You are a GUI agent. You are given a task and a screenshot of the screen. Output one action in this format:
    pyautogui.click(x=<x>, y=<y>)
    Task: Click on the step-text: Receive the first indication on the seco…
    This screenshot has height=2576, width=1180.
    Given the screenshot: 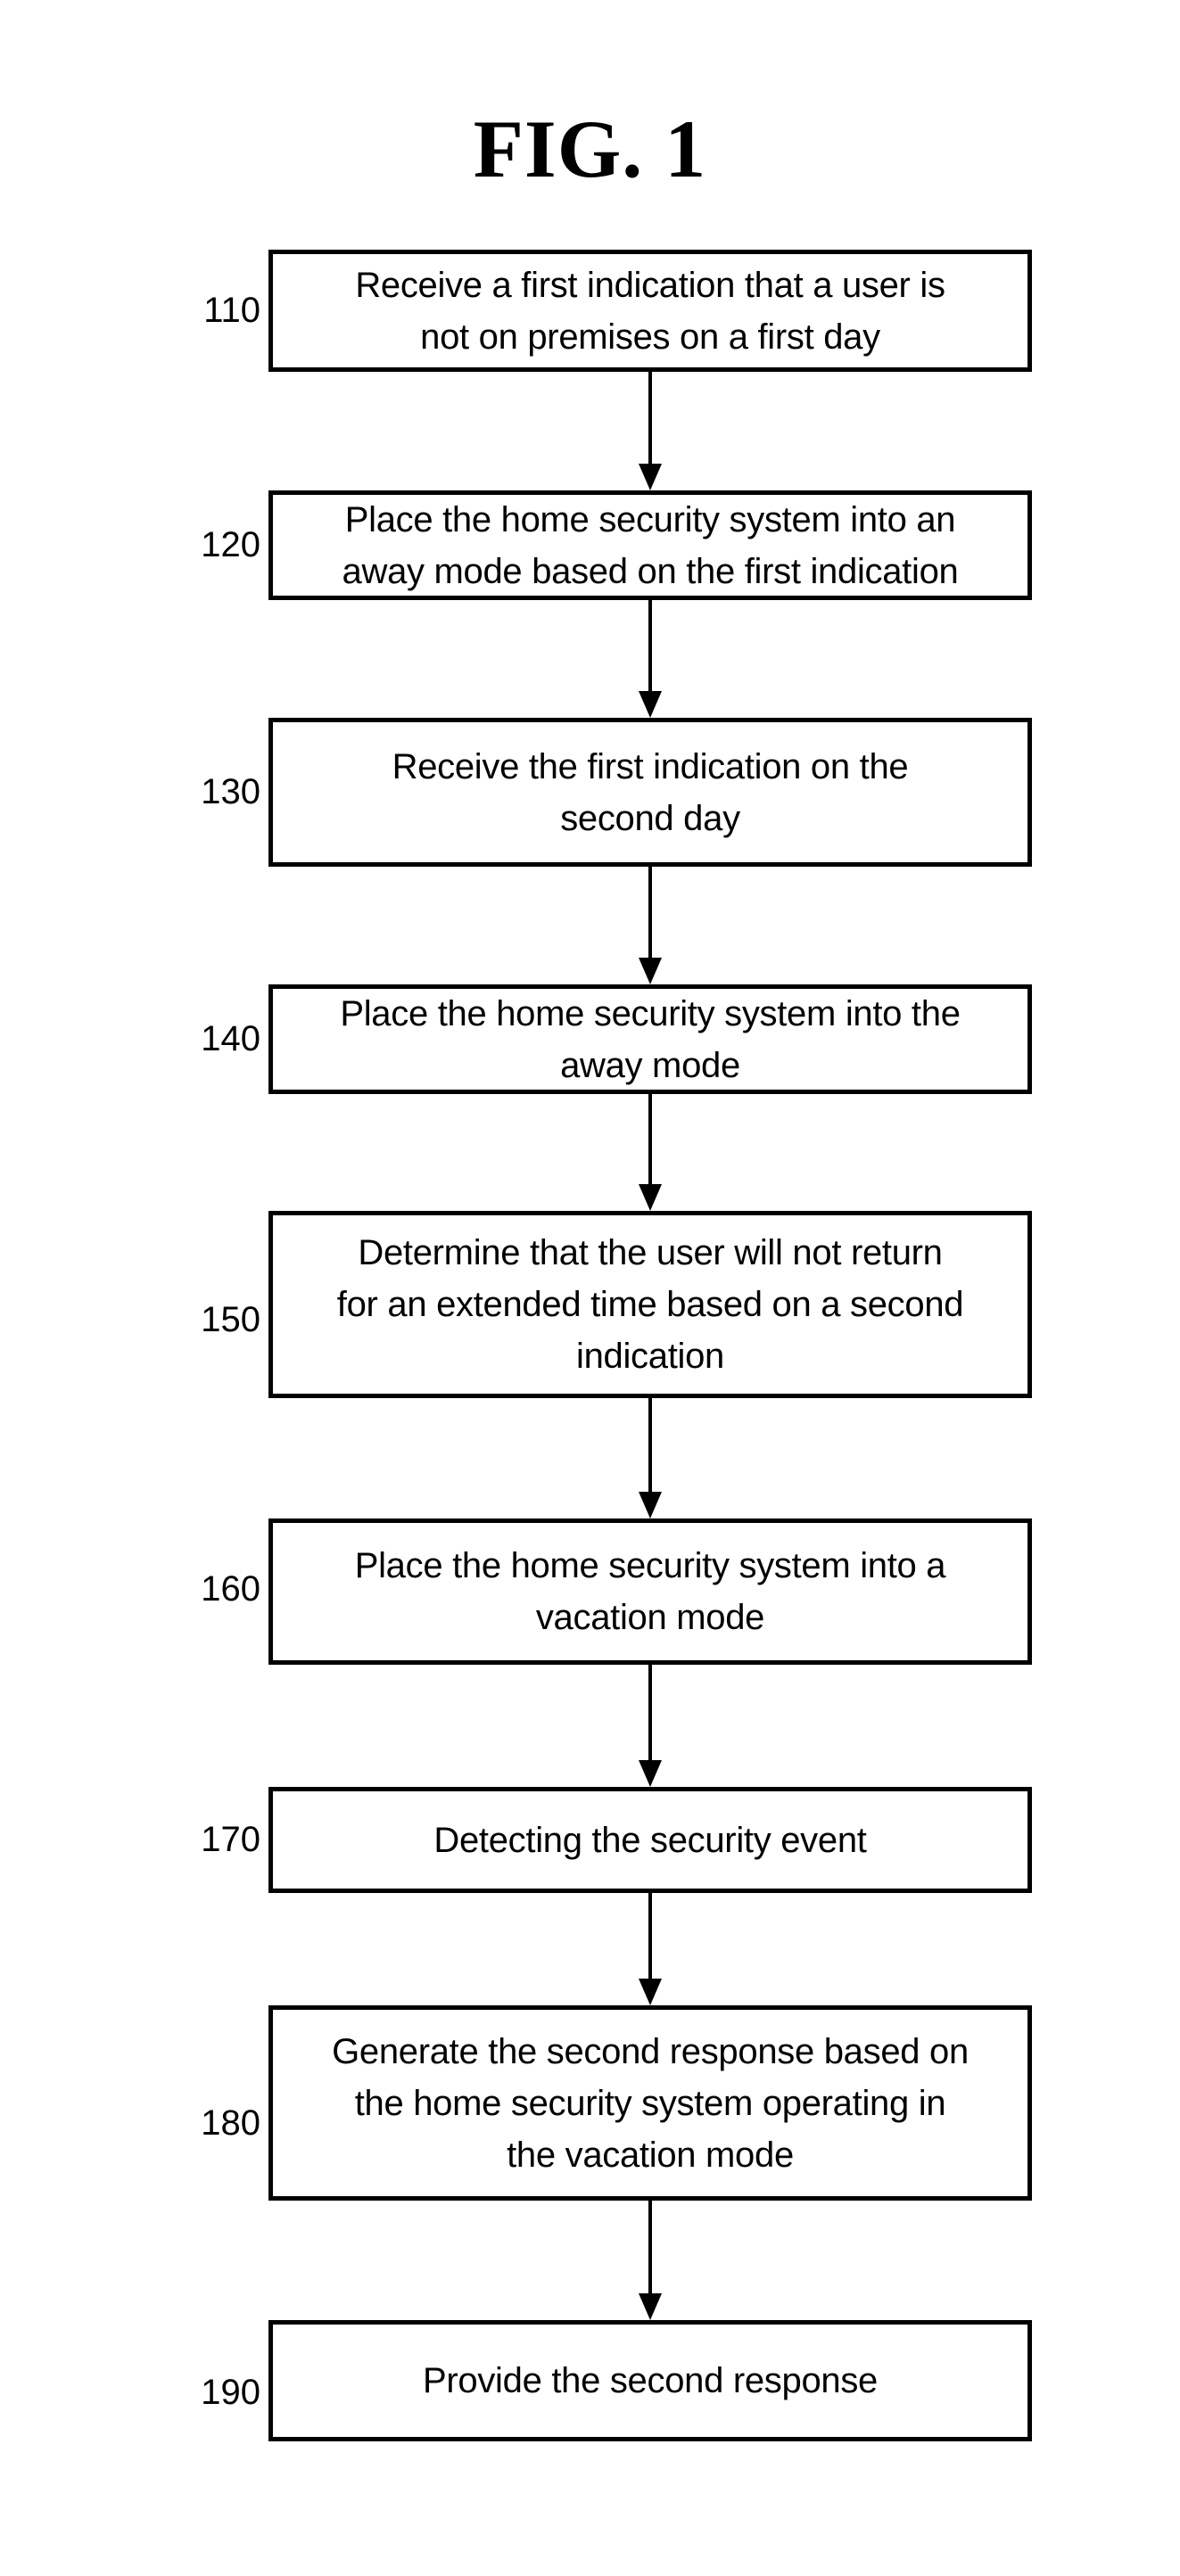 What is the action you would take?
    pyautogui.click(x=650, y=792)
    